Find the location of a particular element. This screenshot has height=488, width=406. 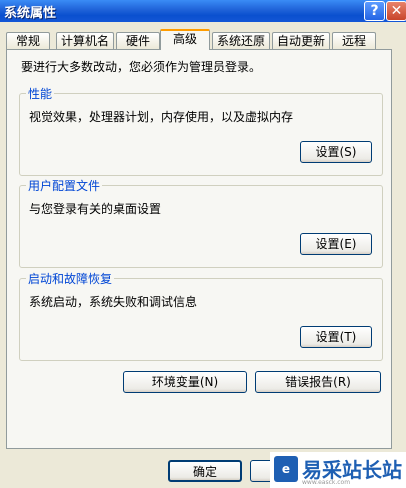

tab-system-restore: 系统还原 is located at coordinates (241, 40).